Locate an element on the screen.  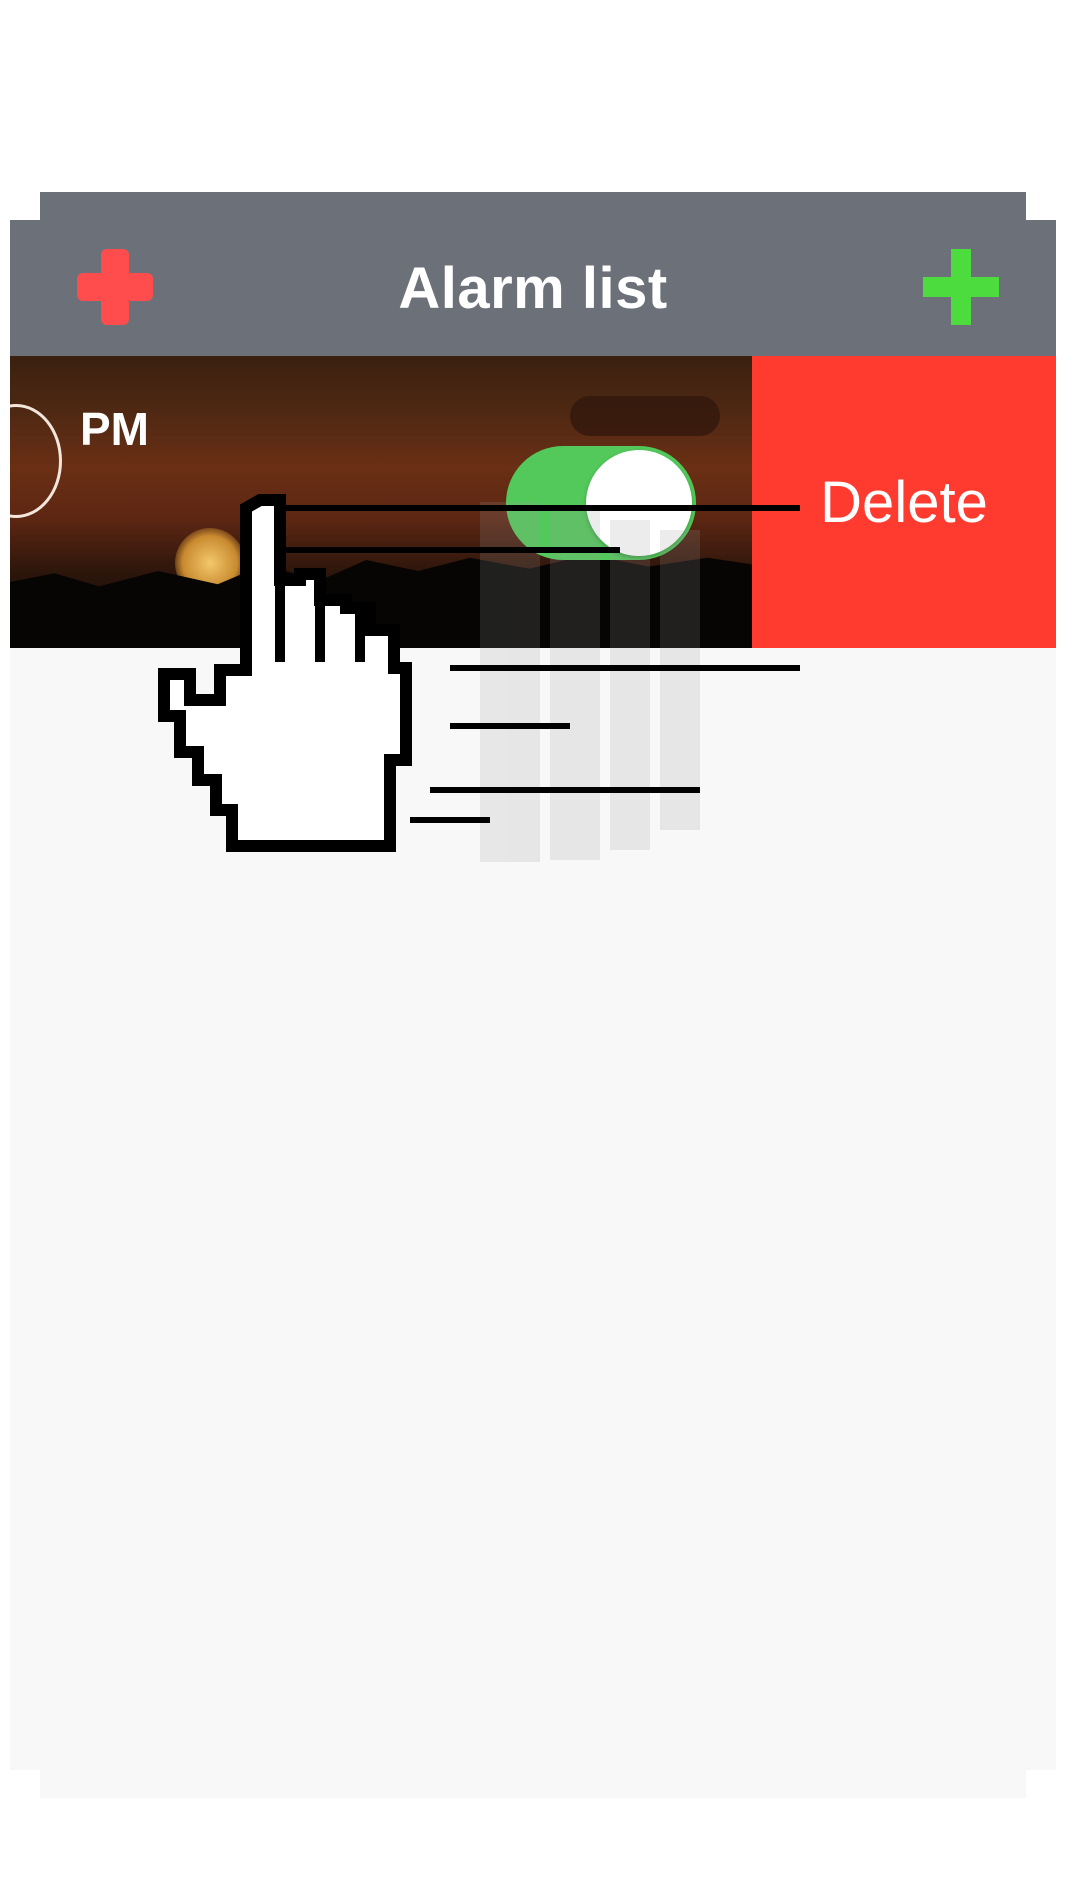
add-alarm-button is located at coordinates (961, 287).